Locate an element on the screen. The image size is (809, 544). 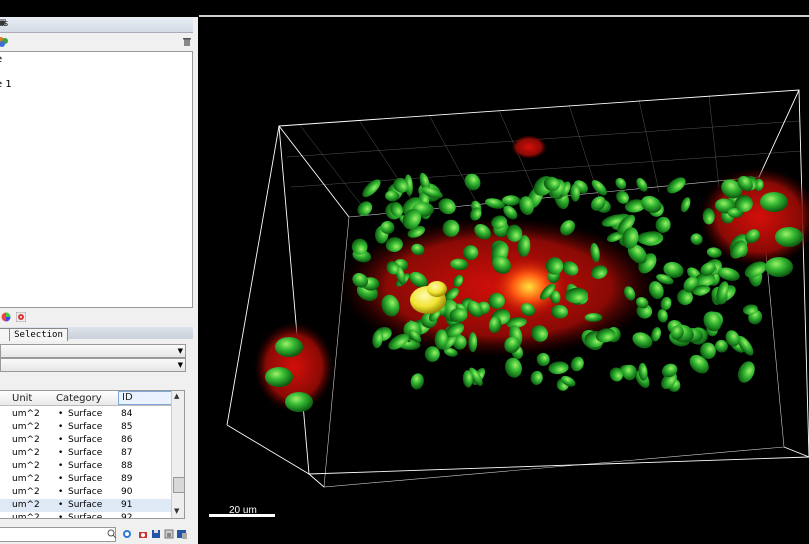
highlighted-cell is located at coordinates (437, 289).